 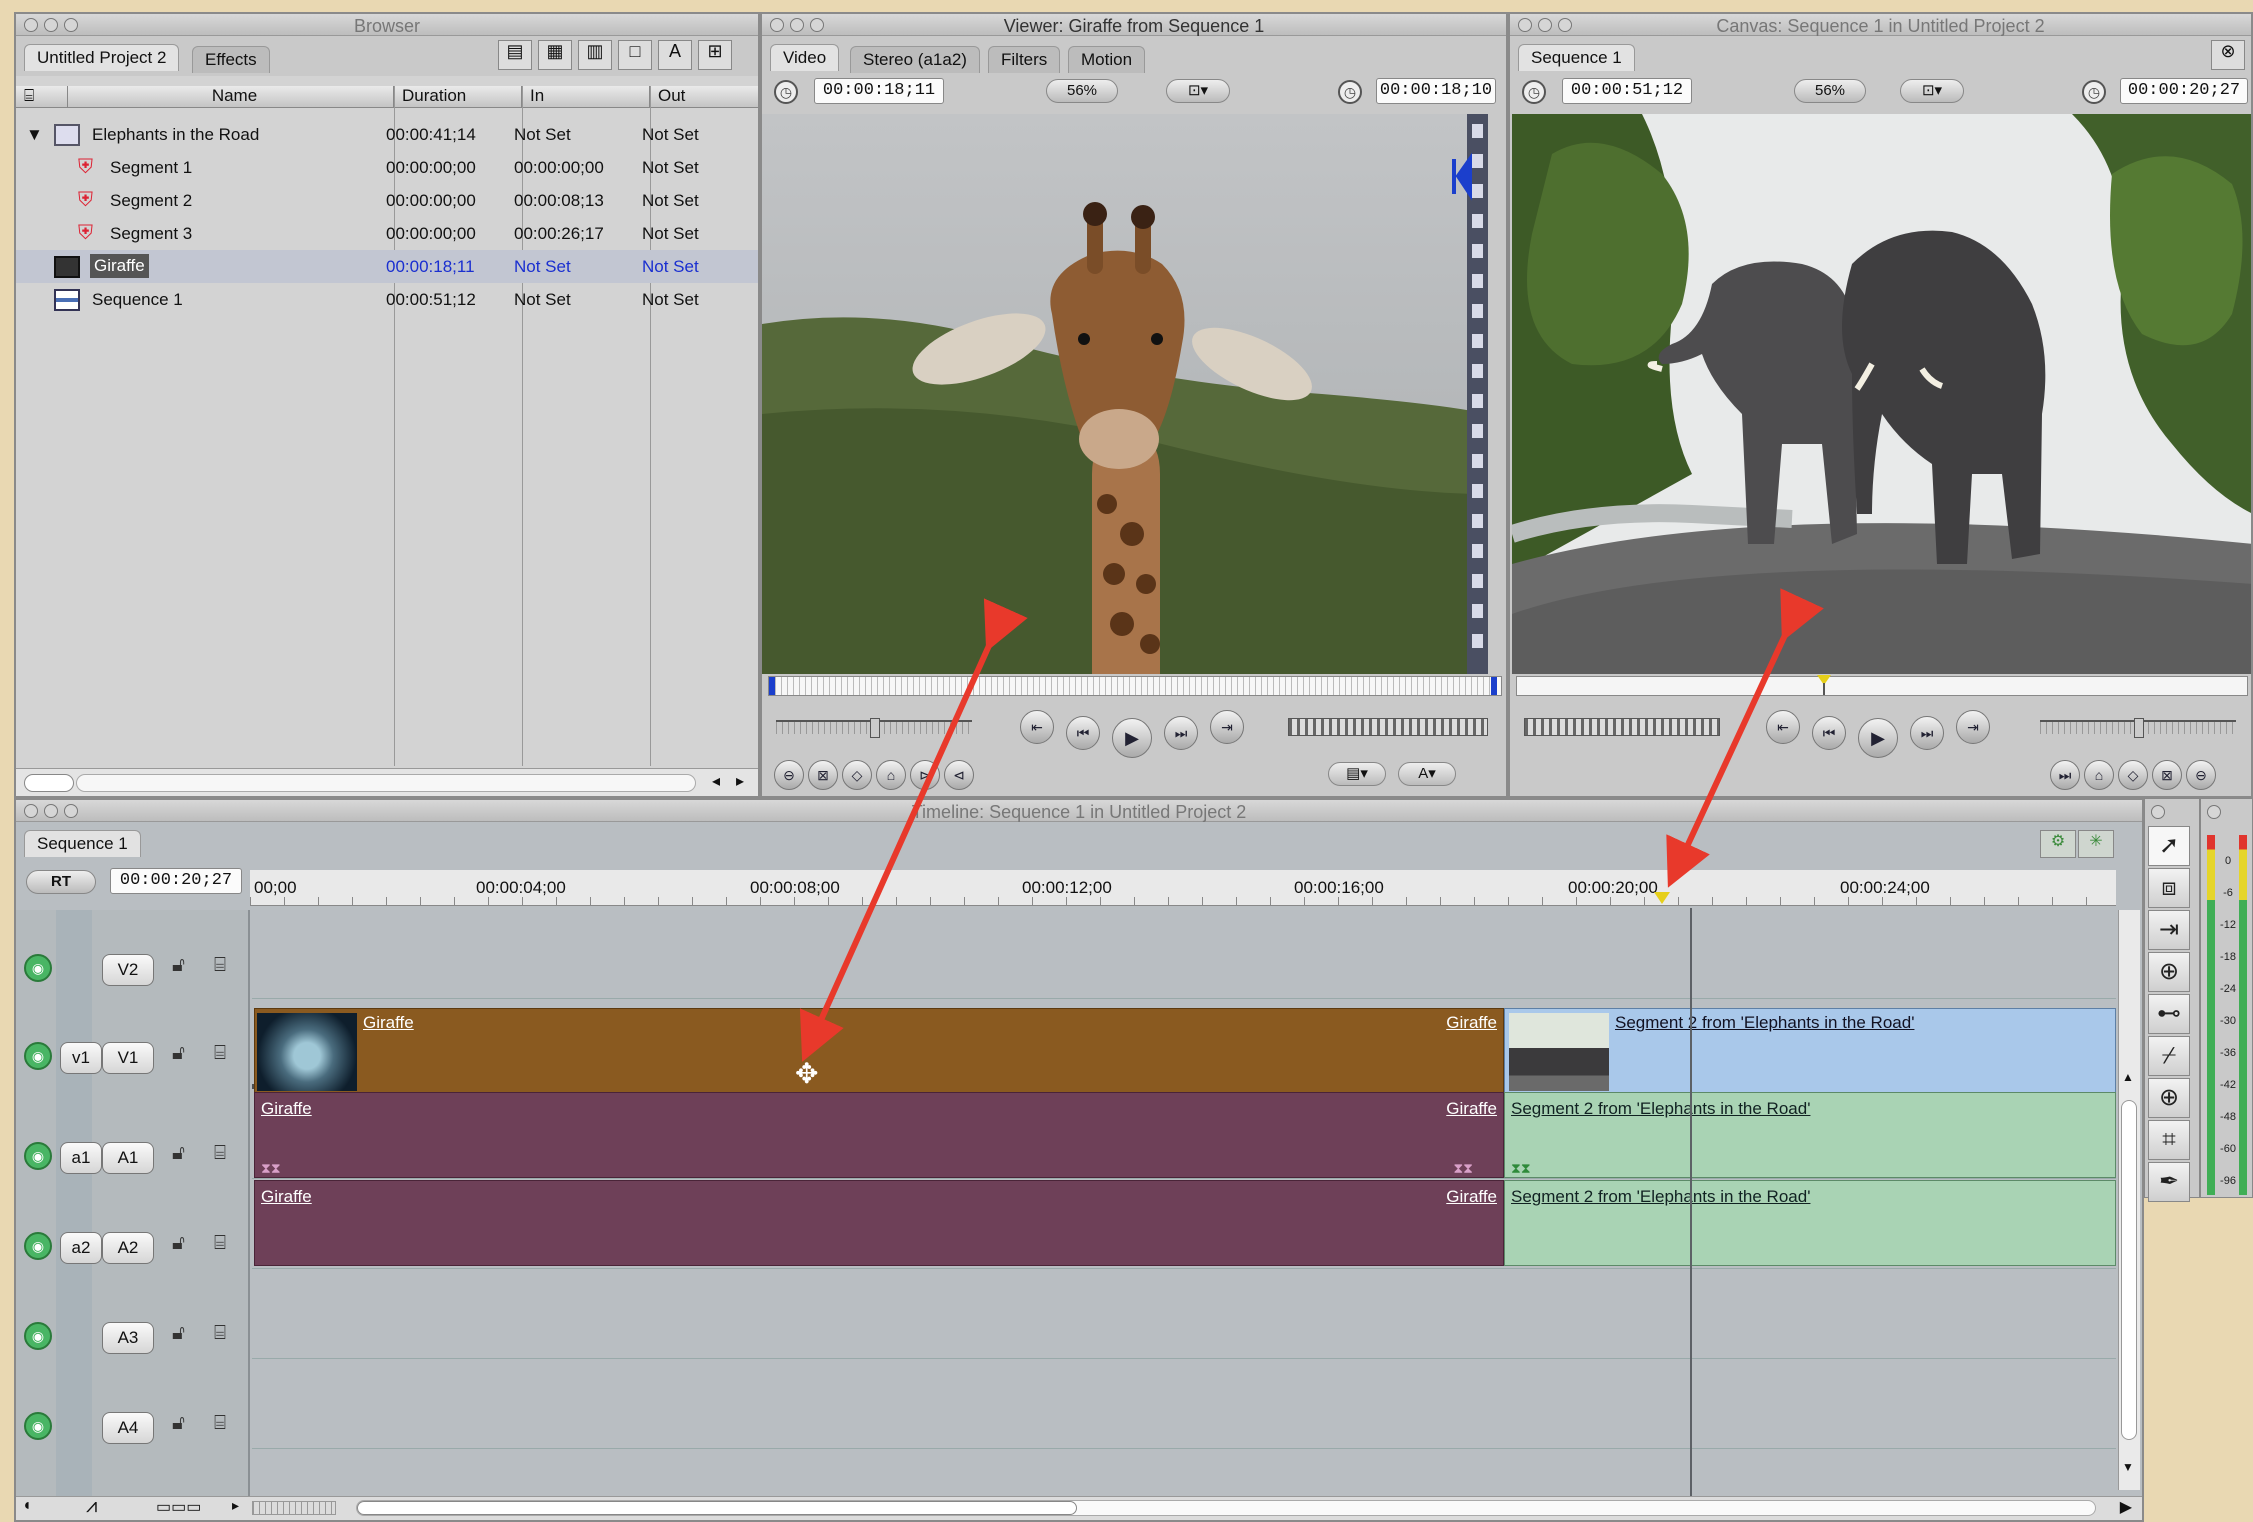 I want to click on horizontal-scrollbar: ◂ ▸, so click(x=387, y=782).